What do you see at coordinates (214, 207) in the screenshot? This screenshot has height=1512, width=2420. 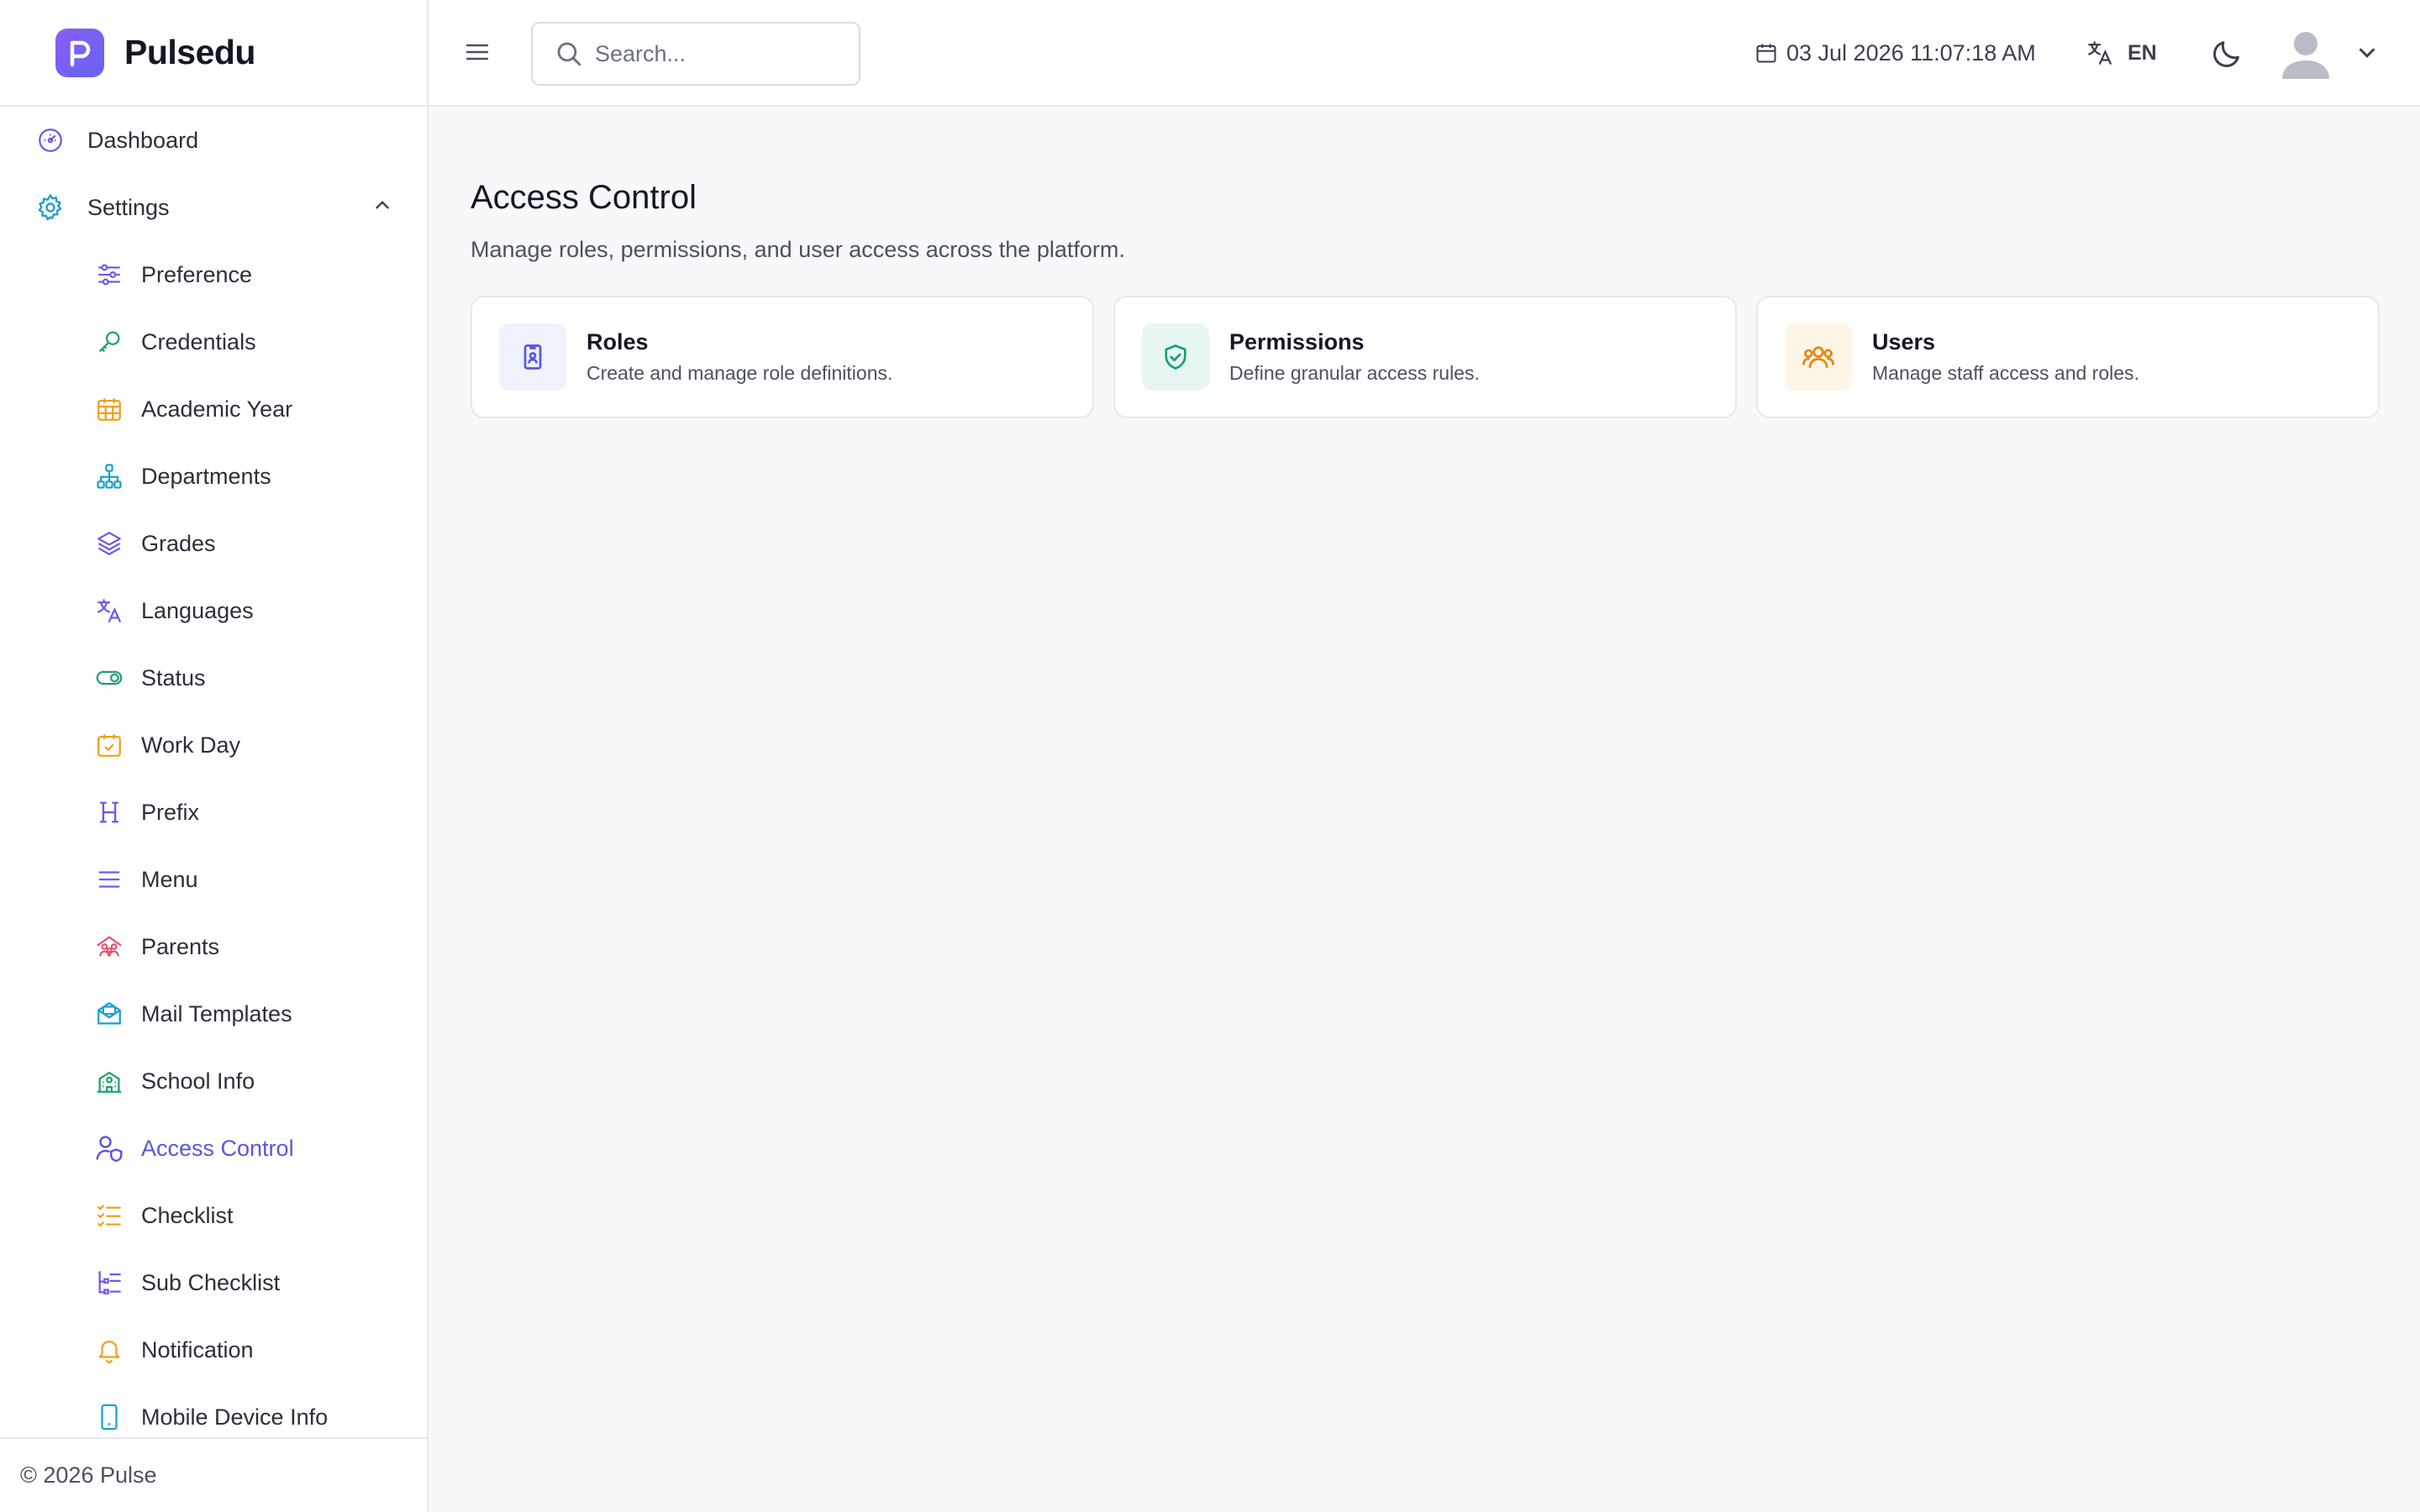 I see `sidebar-item-settings: Settings` at bounding box center [214, 207].